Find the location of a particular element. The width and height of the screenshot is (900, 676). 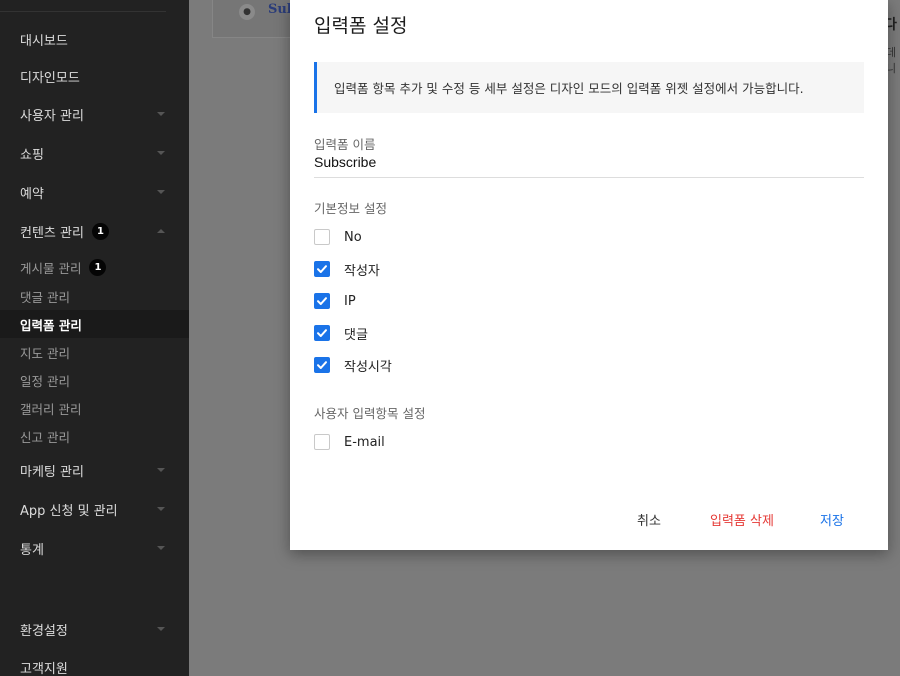

sidebar-item-marketing-management: 마케팅 관리 is located at coordinates (94, 470).